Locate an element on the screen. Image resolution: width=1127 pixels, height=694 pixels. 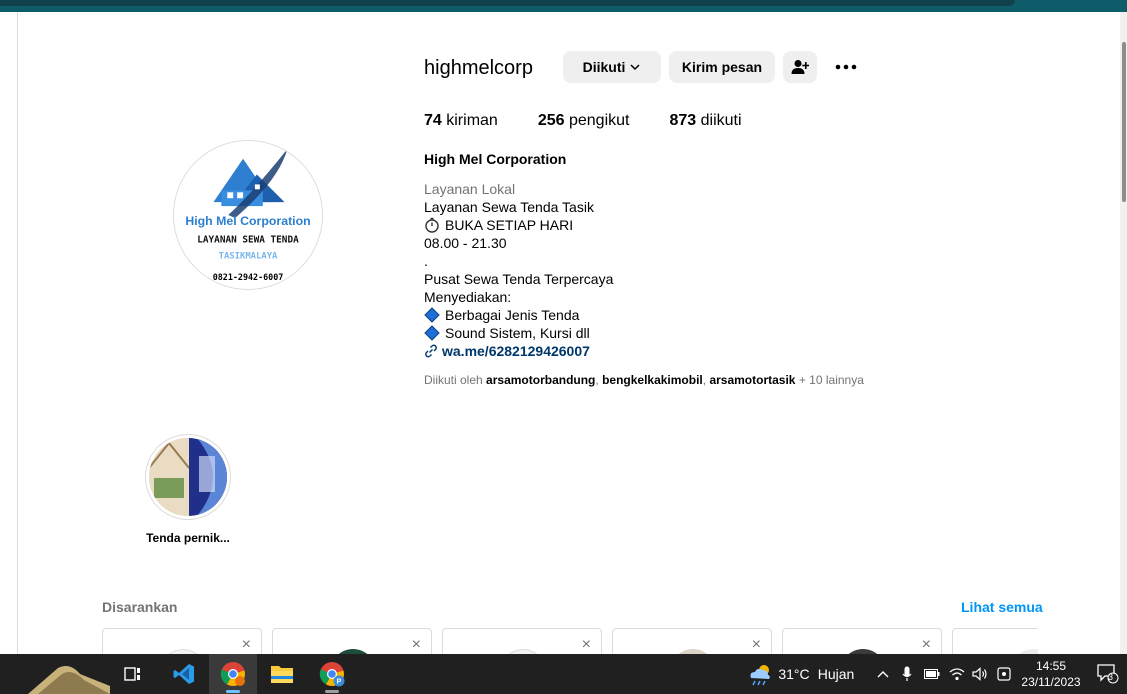
rain-cloud-icon is located at coordinates (760, 675).